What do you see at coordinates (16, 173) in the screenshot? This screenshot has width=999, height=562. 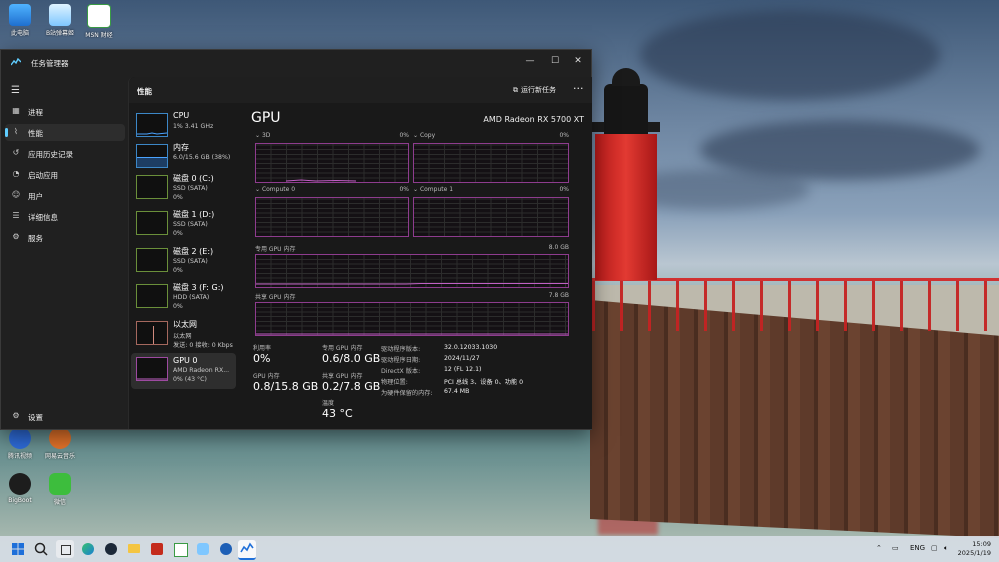 I see `startup-icon: ◔` at bounding box center [16, 173].